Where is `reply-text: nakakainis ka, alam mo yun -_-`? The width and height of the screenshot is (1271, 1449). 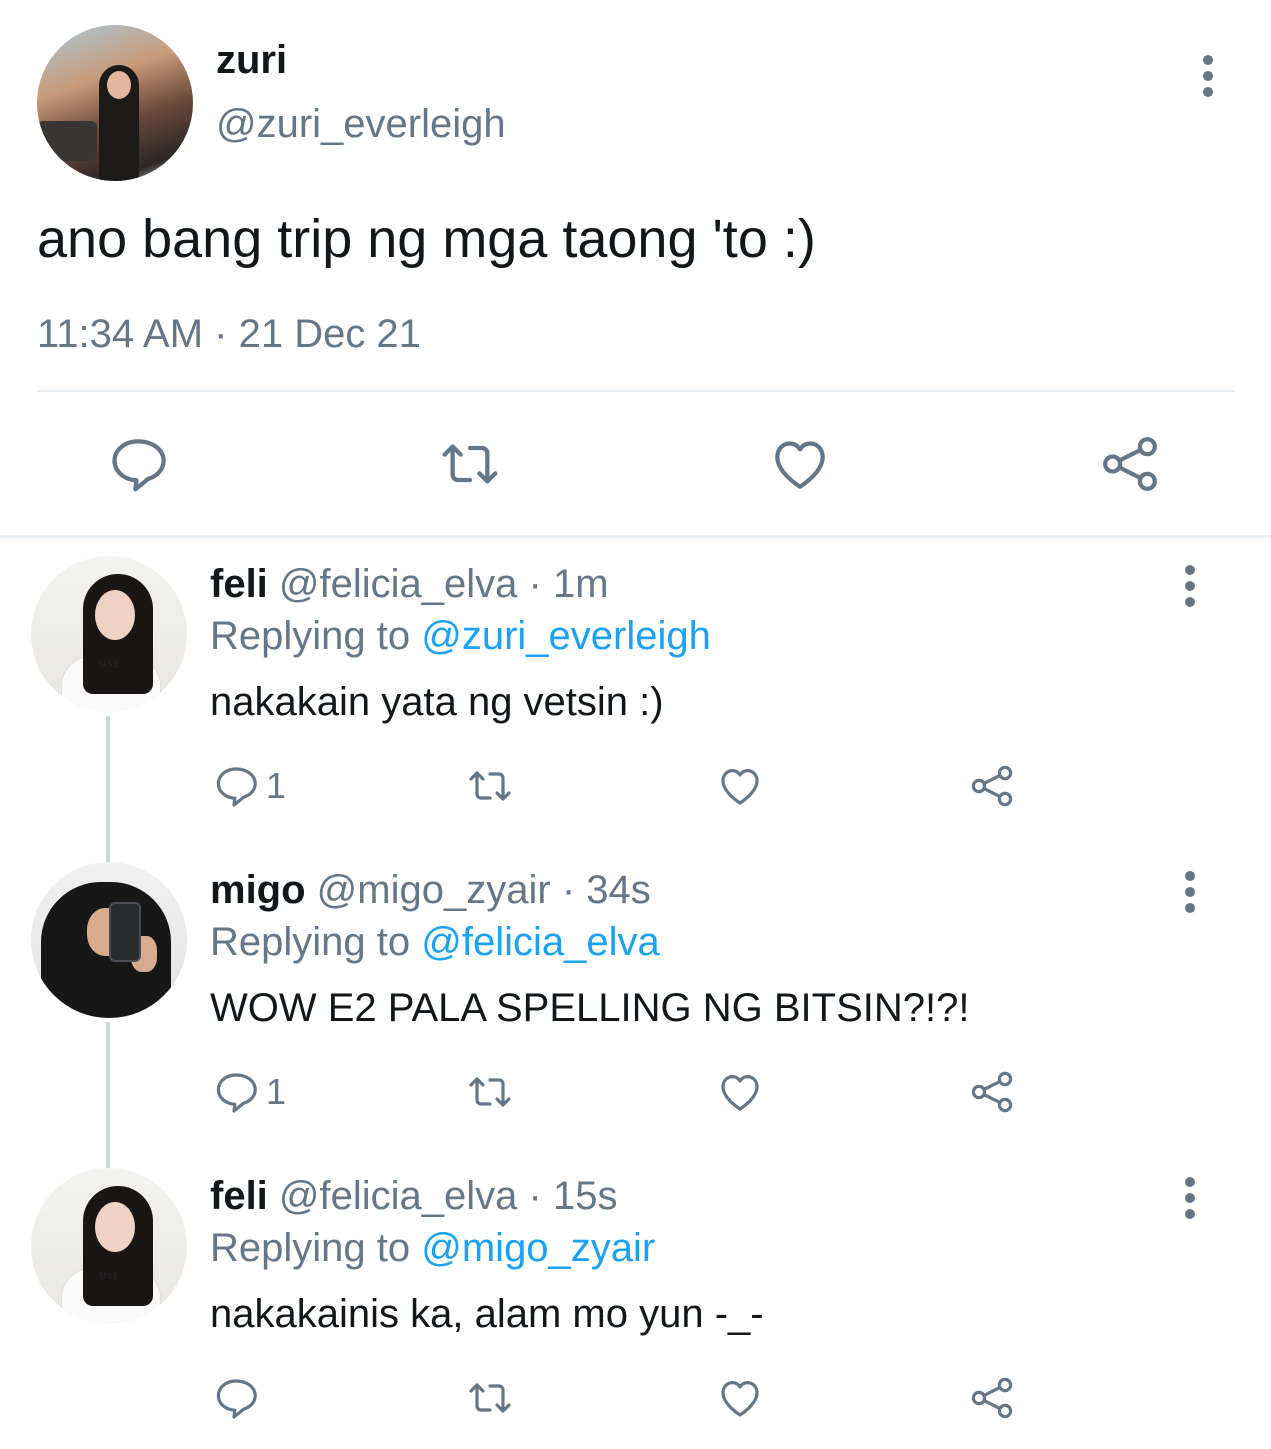
reply-text: nakakainis ka, alam mo yun -_- is located at coordinates (487, 1314).